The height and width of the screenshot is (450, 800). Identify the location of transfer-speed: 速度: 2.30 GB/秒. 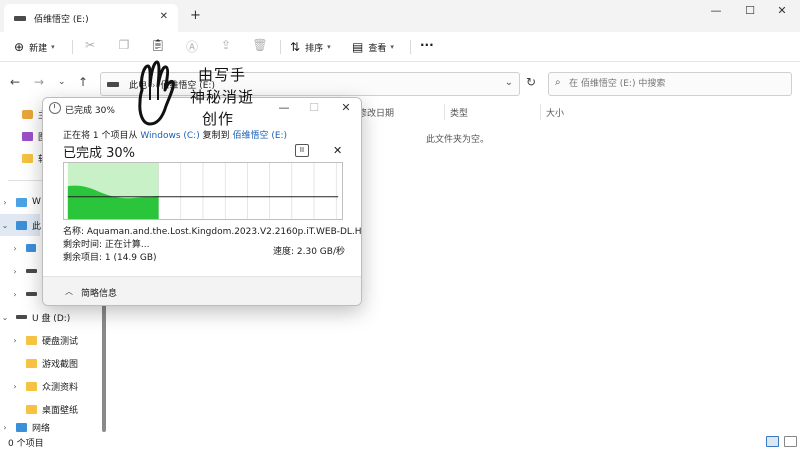
(309, 252).